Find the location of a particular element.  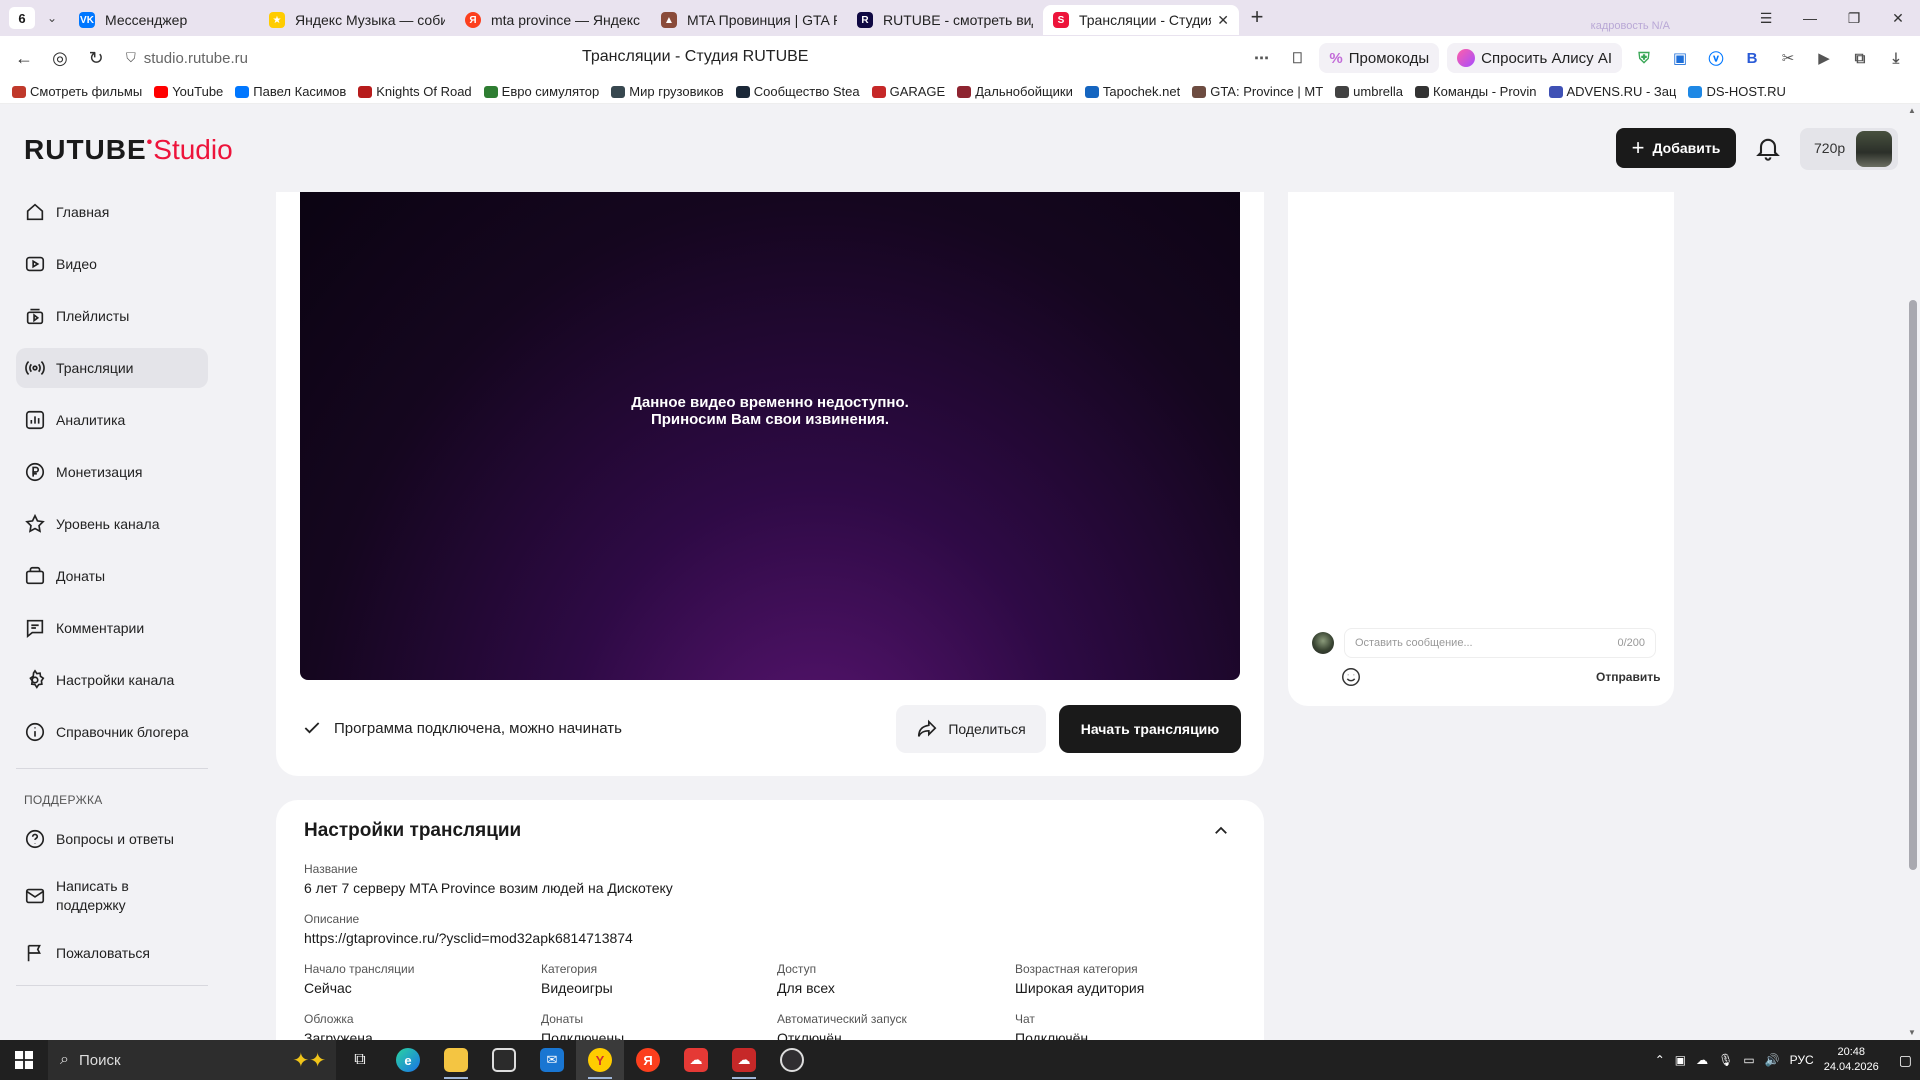

taskbar-mail: ✉ is located at coordinates (552, 1060).